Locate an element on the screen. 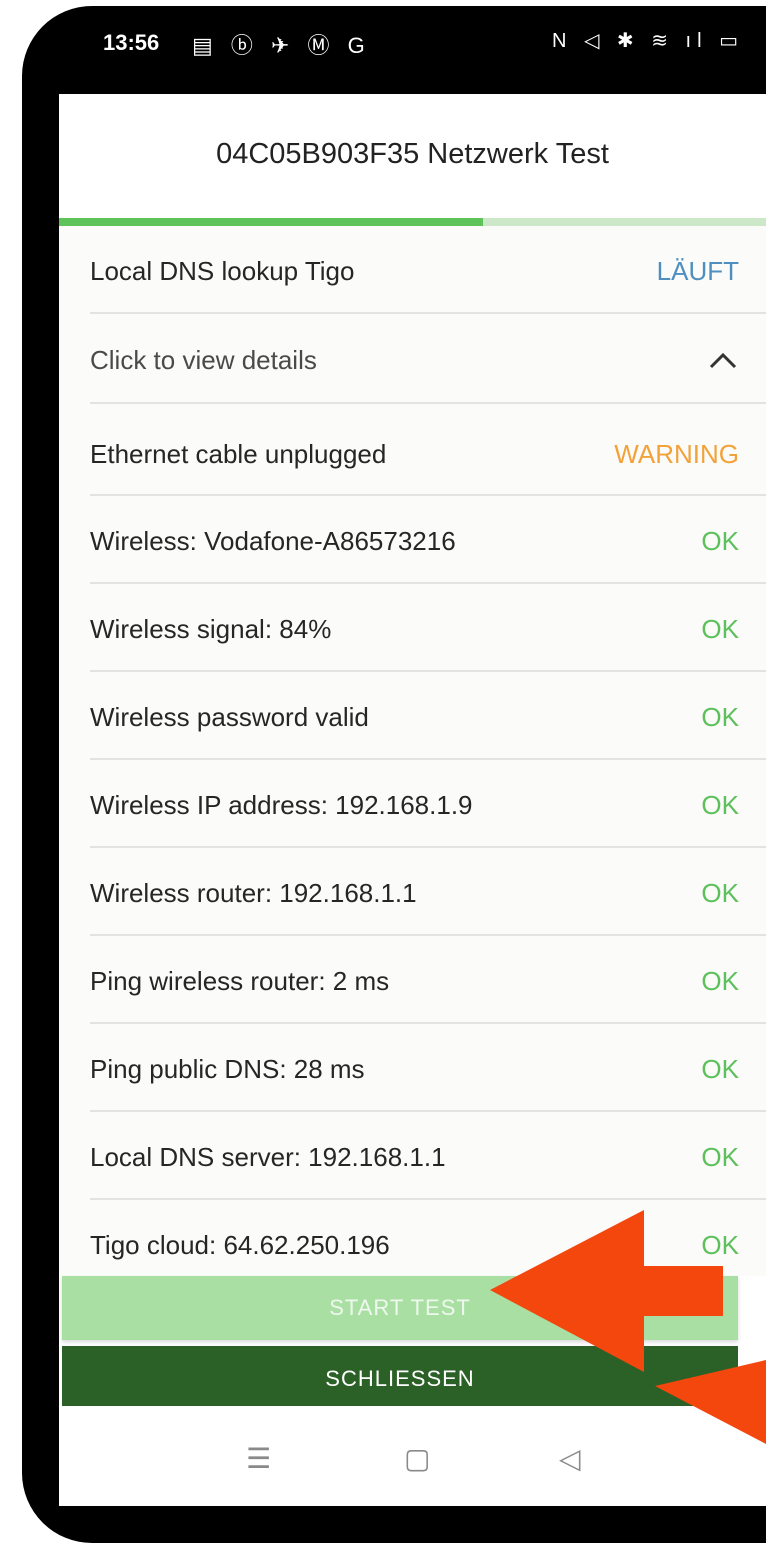  test-label: Local DNS lookup Tigo is located at coordinates (222, 271).